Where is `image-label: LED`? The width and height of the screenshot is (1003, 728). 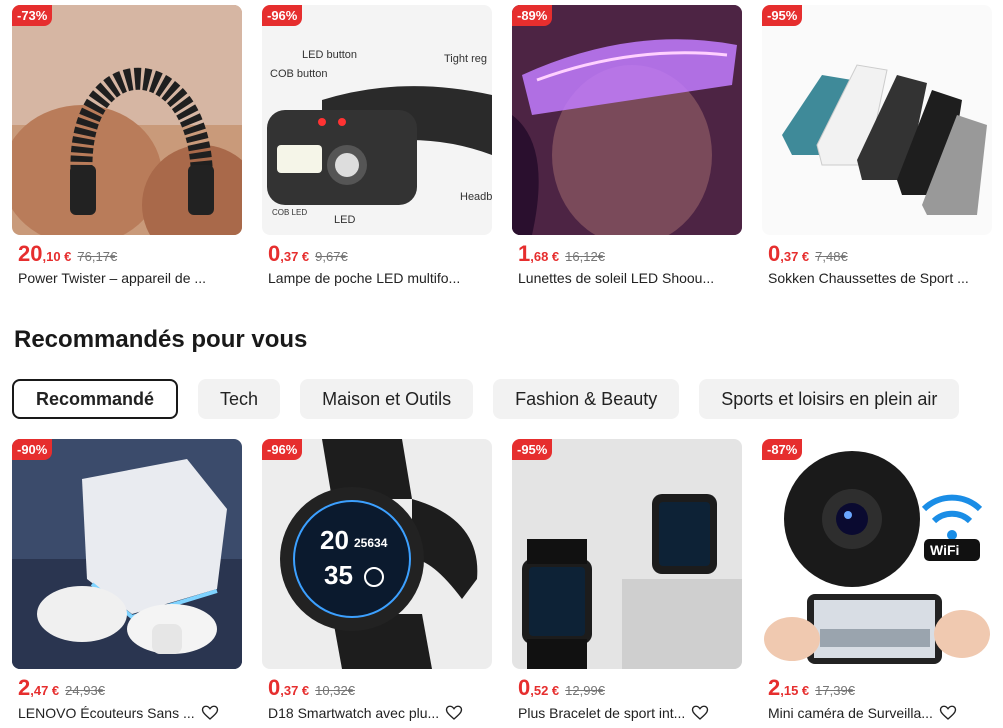 image-label: LED is located at coordinates (344, 220).